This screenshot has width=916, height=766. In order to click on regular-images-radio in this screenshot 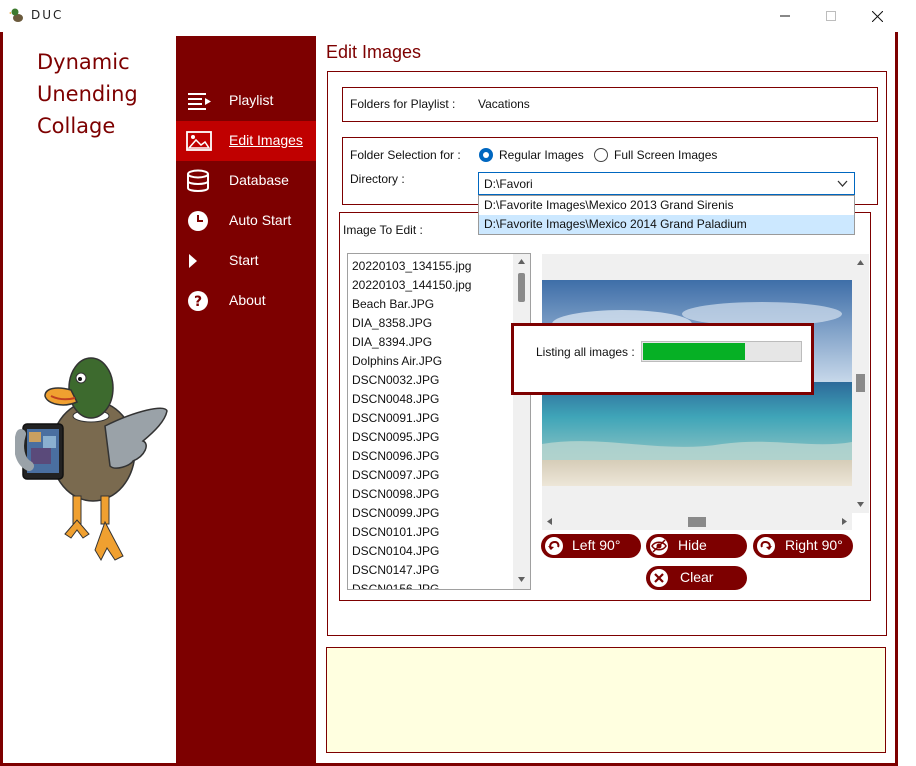, I will do `click(486, 155)`.